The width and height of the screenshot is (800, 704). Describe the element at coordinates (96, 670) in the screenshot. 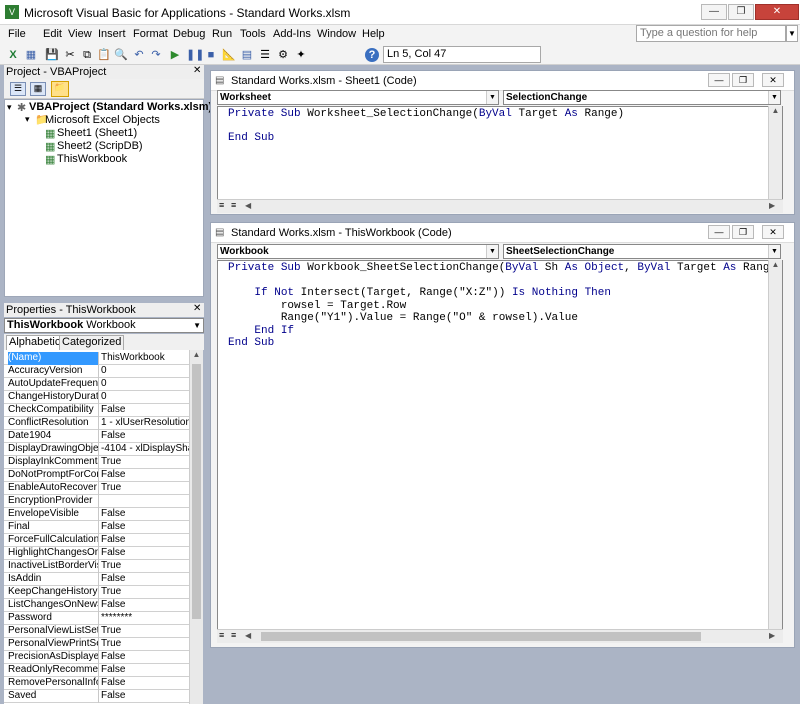

I see `property-row: ReadOnlyRecommenc False` at that location.